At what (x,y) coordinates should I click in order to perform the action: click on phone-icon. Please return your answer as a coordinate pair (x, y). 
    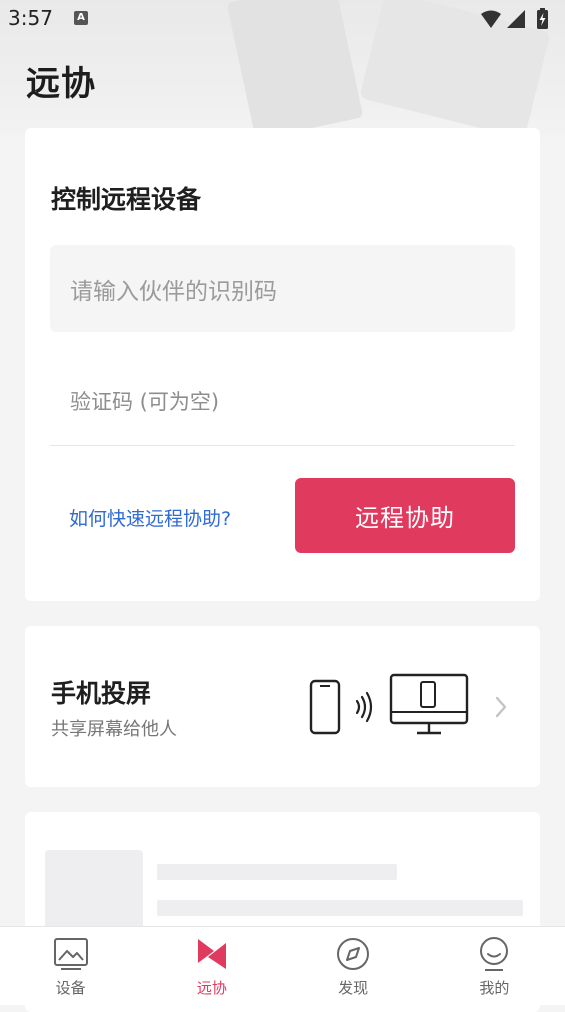
    Looking at the image, I should click on (325, 707).